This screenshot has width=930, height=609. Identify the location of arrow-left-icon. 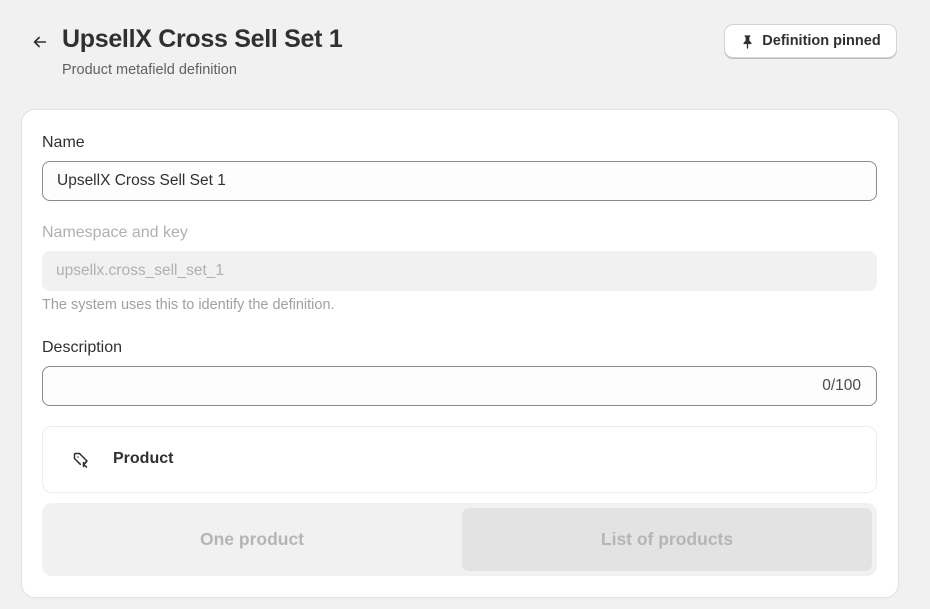
(40, 42).